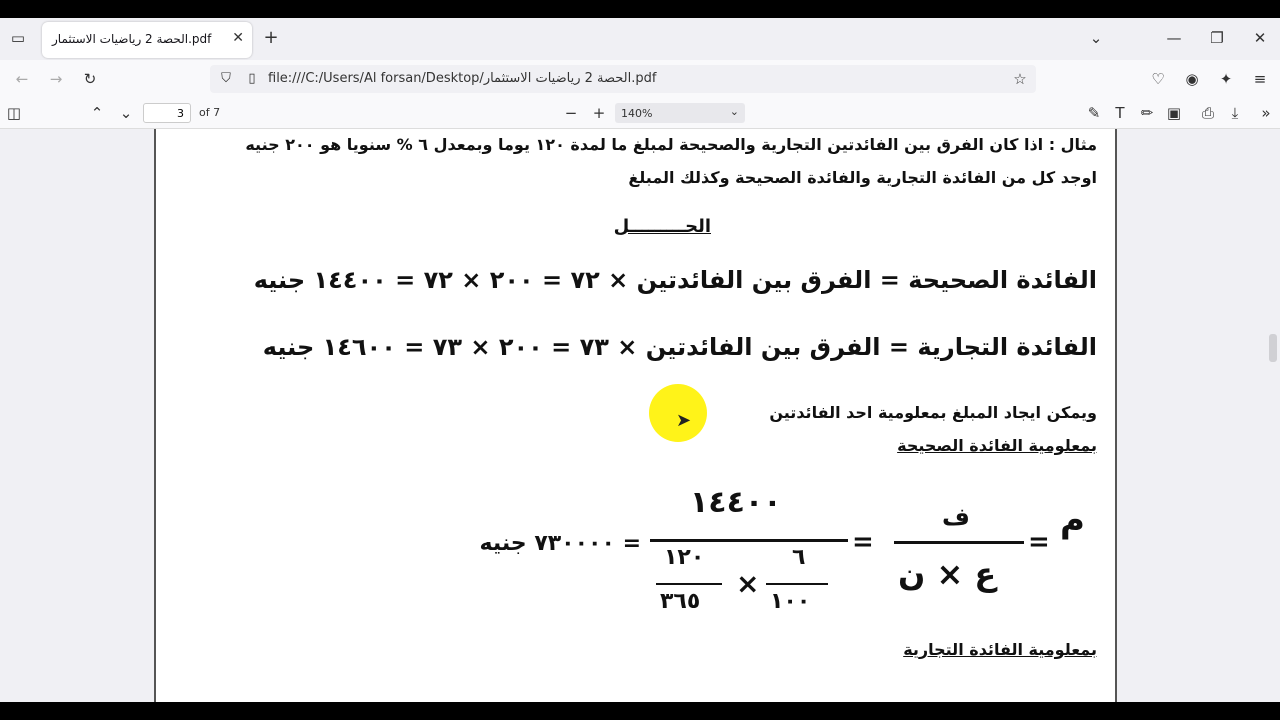  What do you see at coordinates (684, 420) in the screenshot?
I see `mouse-pointer-icon: ➤` at bounding box center [684, 420].